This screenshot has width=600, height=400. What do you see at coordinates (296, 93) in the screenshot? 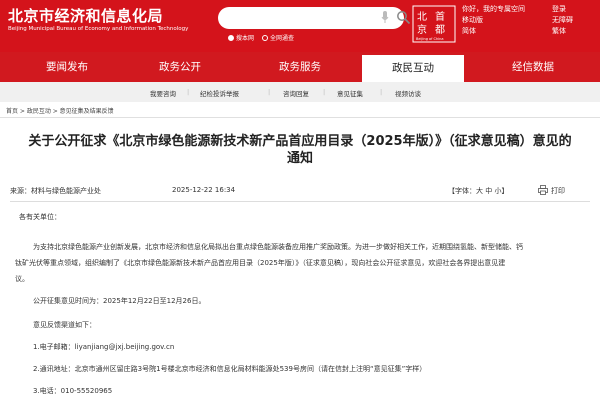
I see `subnav-replies: 咨询回复` at bounding box center [296, 93].